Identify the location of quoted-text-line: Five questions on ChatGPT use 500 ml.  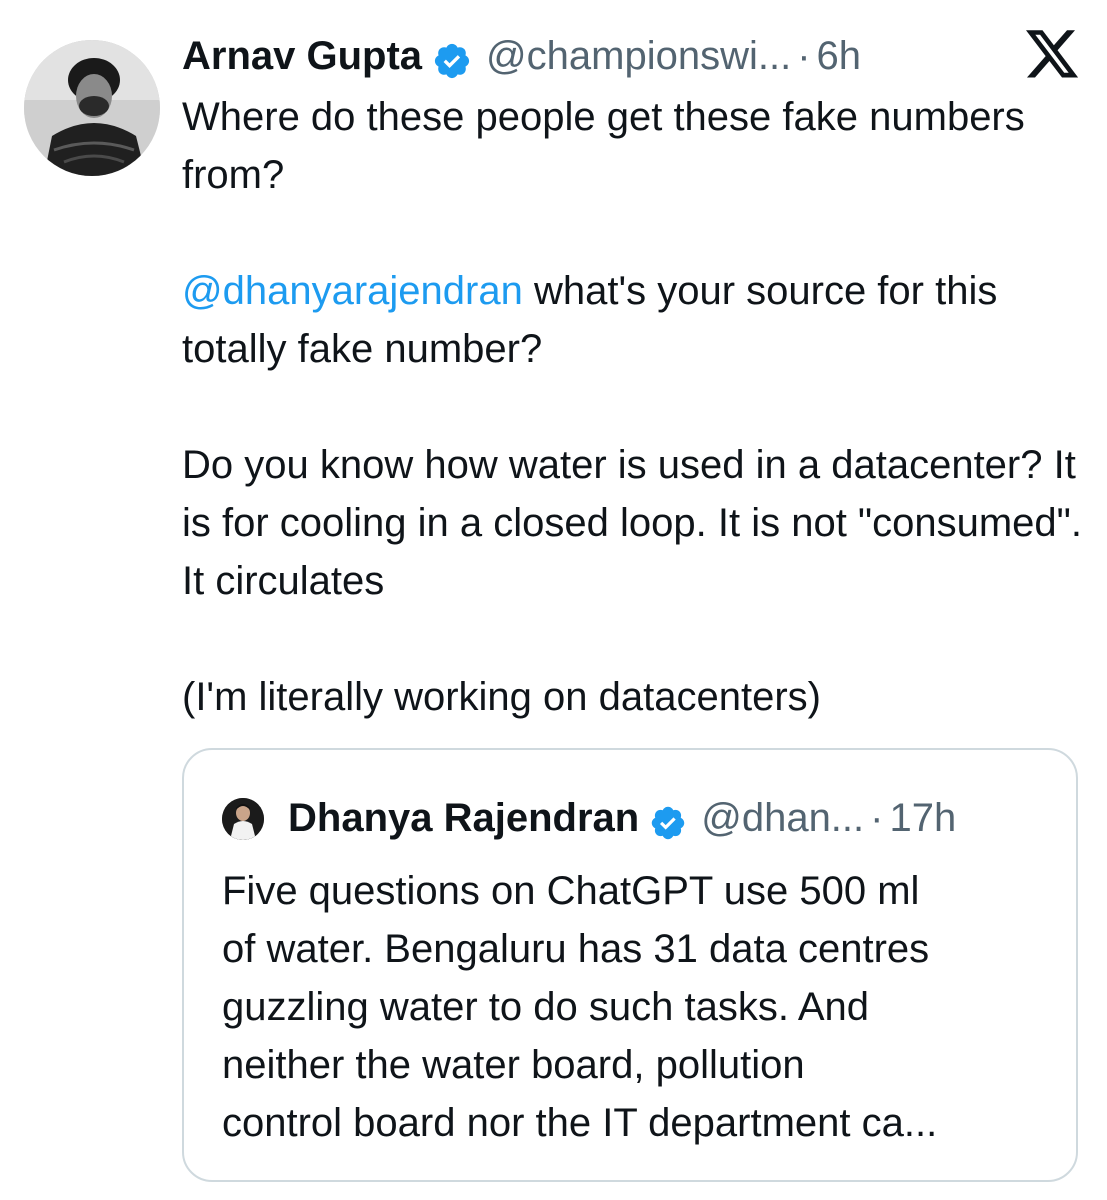
(571, 891).